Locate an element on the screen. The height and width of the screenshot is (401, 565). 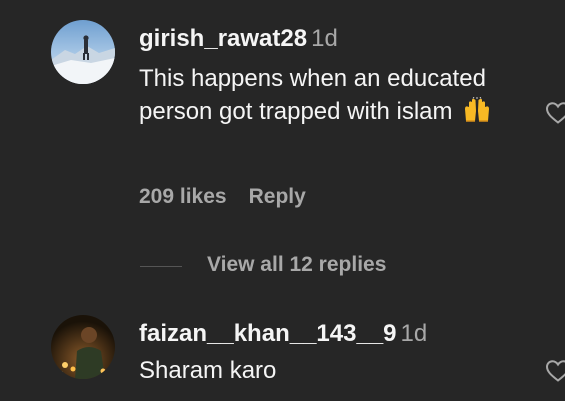
view-replies-button: View all 12 replies is located at coordinates (282, 266).